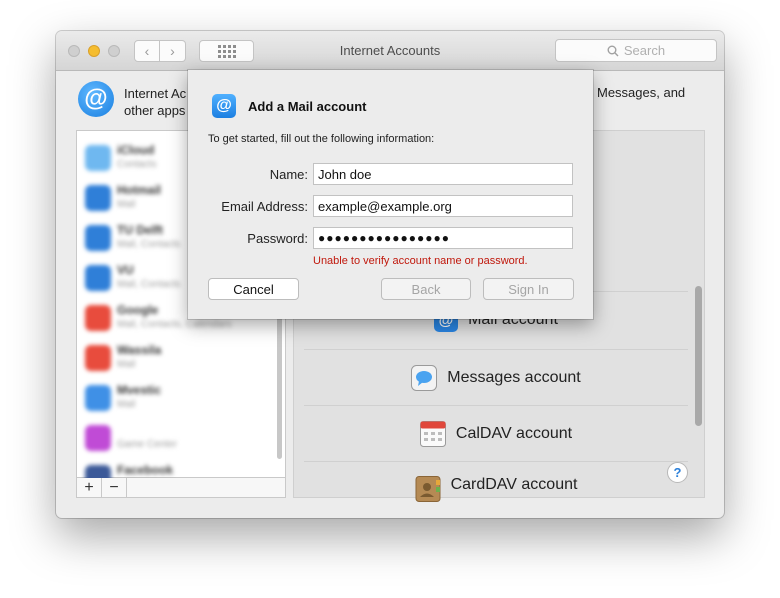 This screenshot has height=598, width=780. I want to click on cancel-button: Cancel, so click(253, 289).